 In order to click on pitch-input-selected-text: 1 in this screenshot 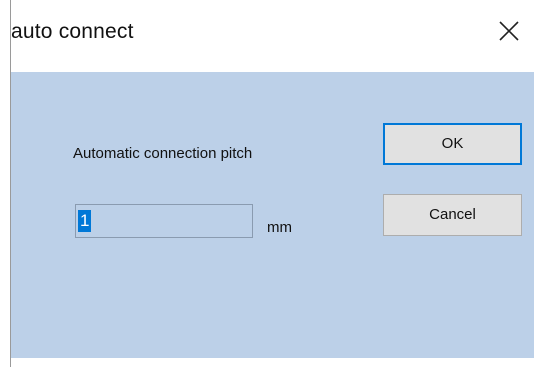, I will do `click(85, 221)`.